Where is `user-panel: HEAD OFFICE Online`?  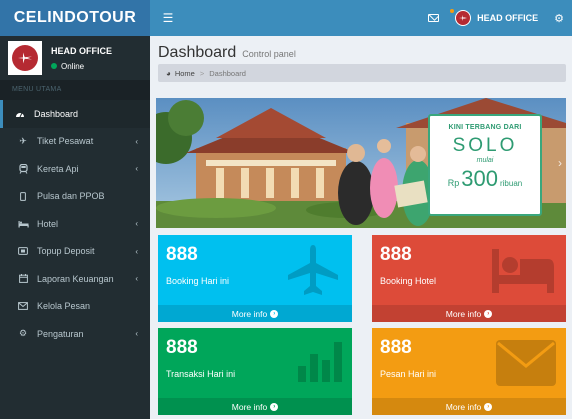
user-panel: HEAD OFFICE Online is located at coordinates (75, 58).